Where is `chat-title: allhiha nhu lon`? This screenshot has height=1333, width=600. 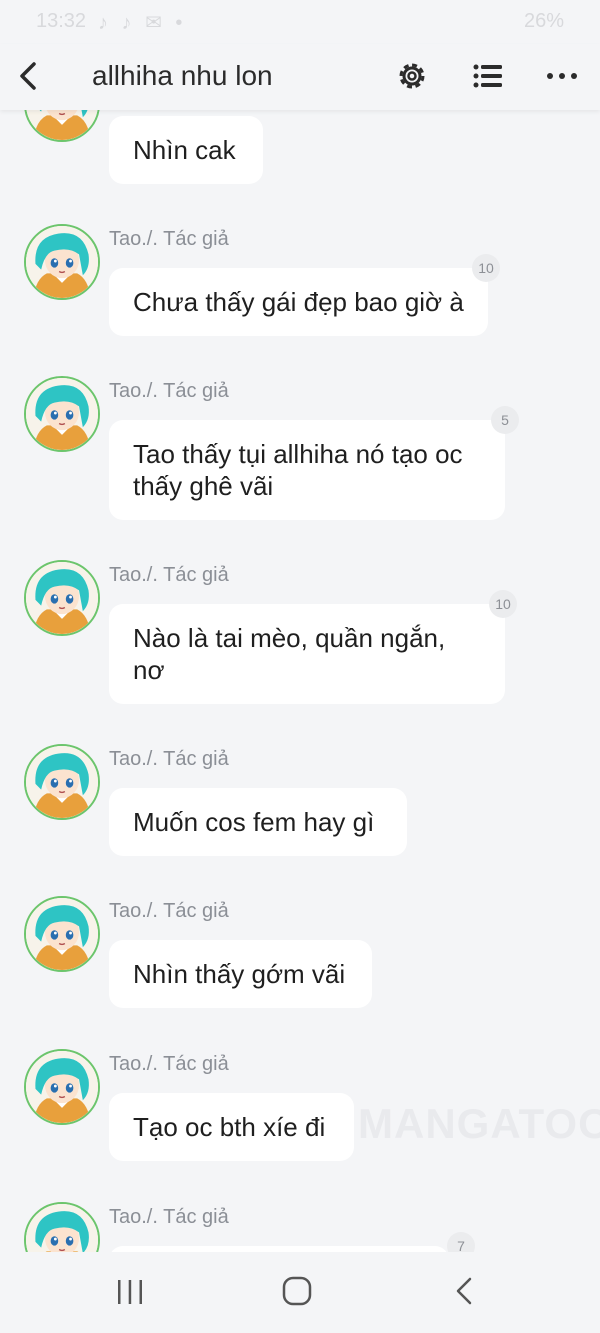
chat-title: allhiha nhu lon is located at coordinates (182, 75).